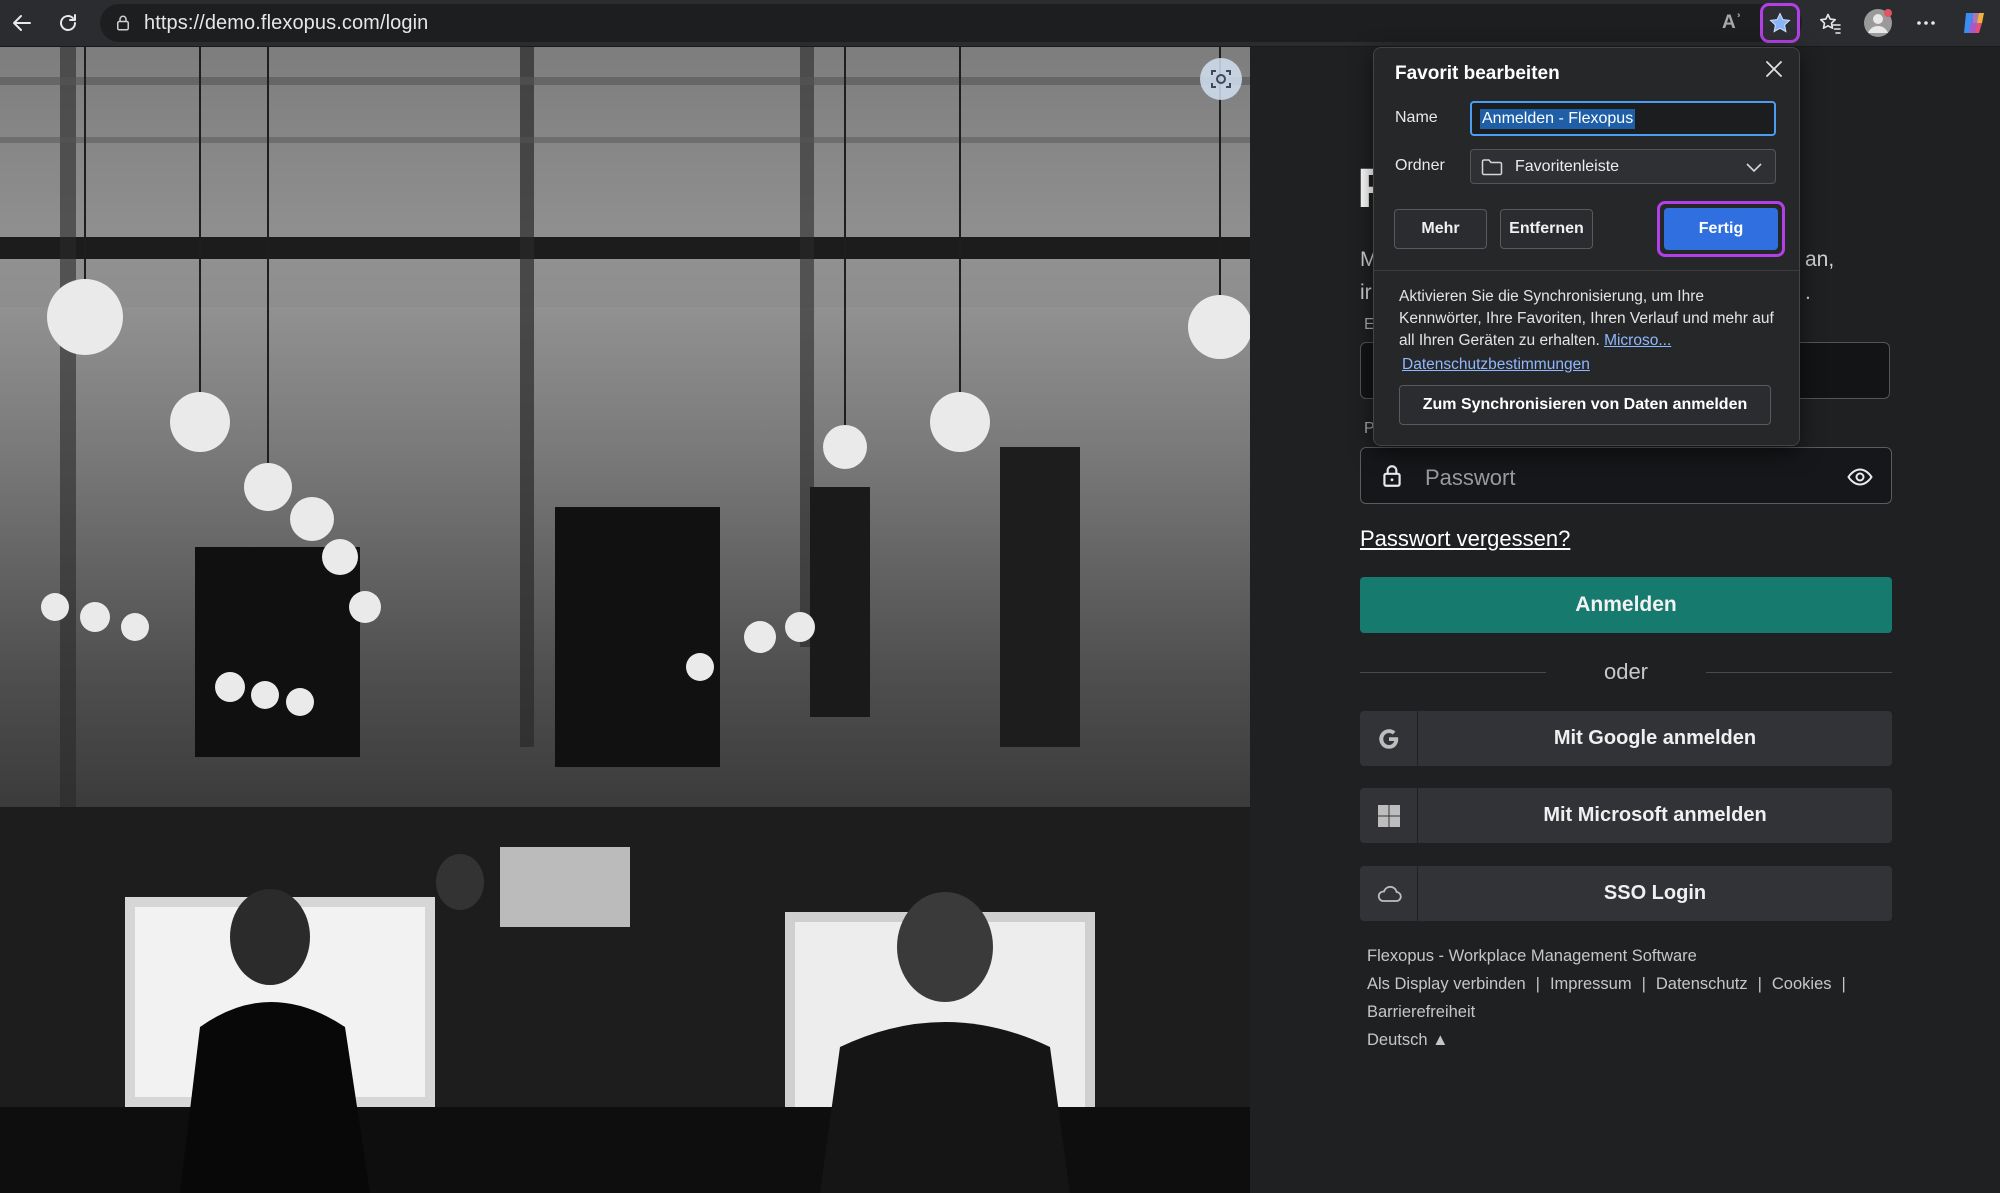  Describe the element at coordinates (286, 23) in the screenshot. I see `url-text: https://demo.flexopus.com/login` at that location.